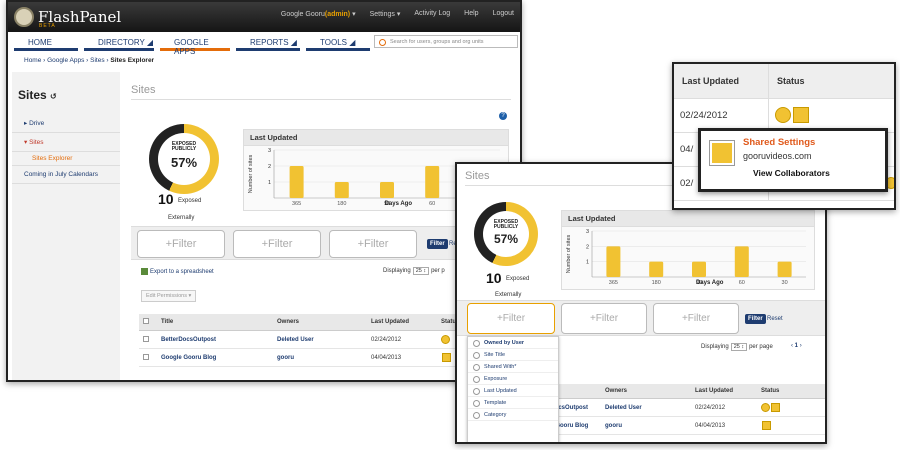 Image resolution: width=900 pixels, height=450 pixels. I want to click on dropdown-option-exposure: Exposure, so click(513, 379).